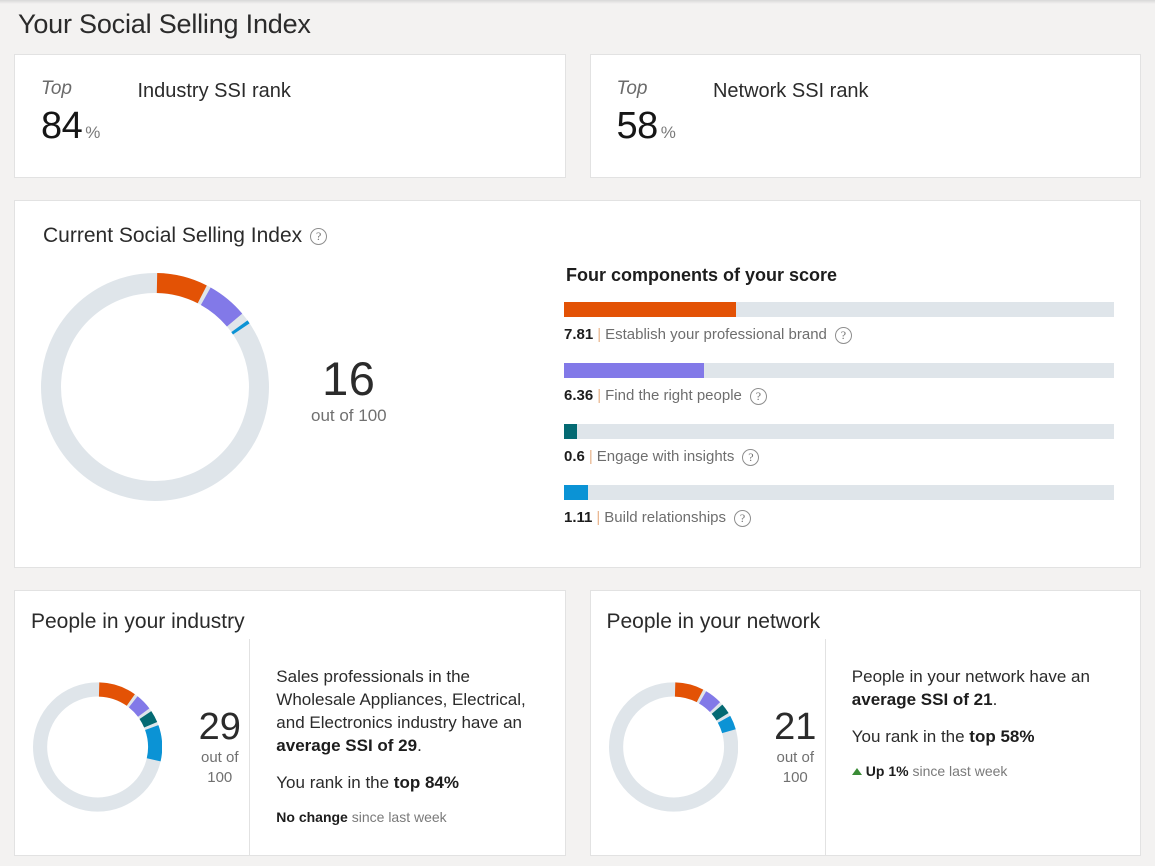 The image size is (1155, 866). What do you see at coordinates (887, 771) in the screenshot?
I see `network-change-bold: Up 1%` at bounding box center [887, 771].